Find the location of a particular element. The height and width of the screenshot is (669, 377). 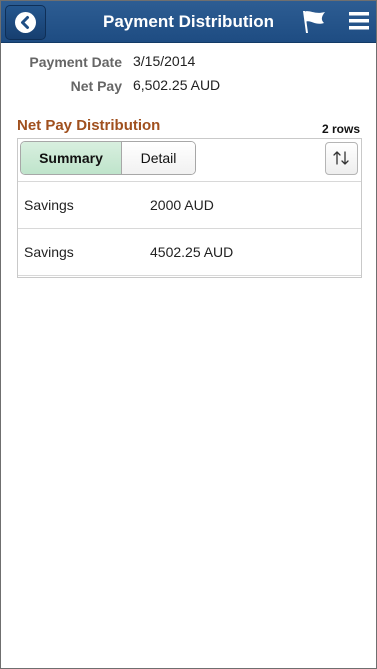

sort-button is located at coordinates (341, 158).